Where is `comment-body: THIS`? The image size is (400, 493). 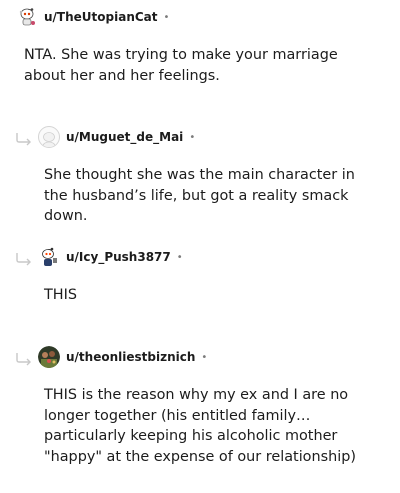 comment-body: THIS is located at coordinates (60, 295).